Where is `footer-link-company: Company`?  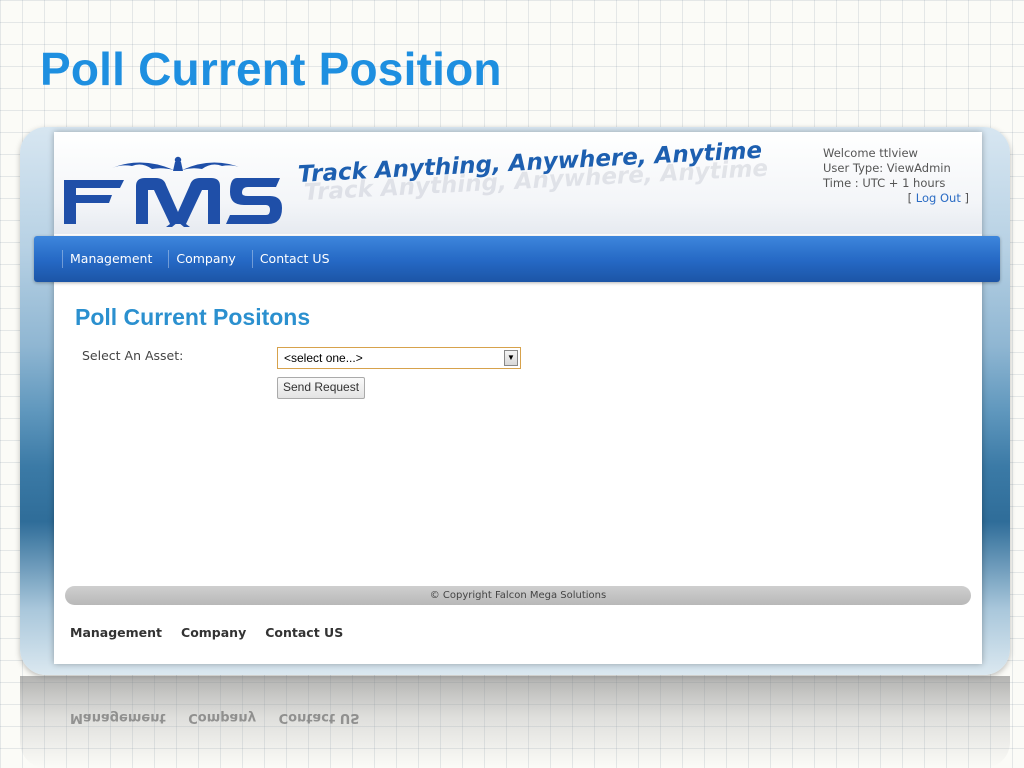 footer-link-company: Company is located at coordinates (213, 632).